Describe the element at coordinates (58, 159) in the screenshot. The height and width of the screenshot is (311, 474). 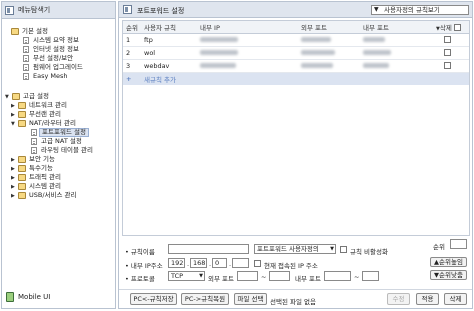
I see `tree-item-security: ▶ 보안 기능` at that location.